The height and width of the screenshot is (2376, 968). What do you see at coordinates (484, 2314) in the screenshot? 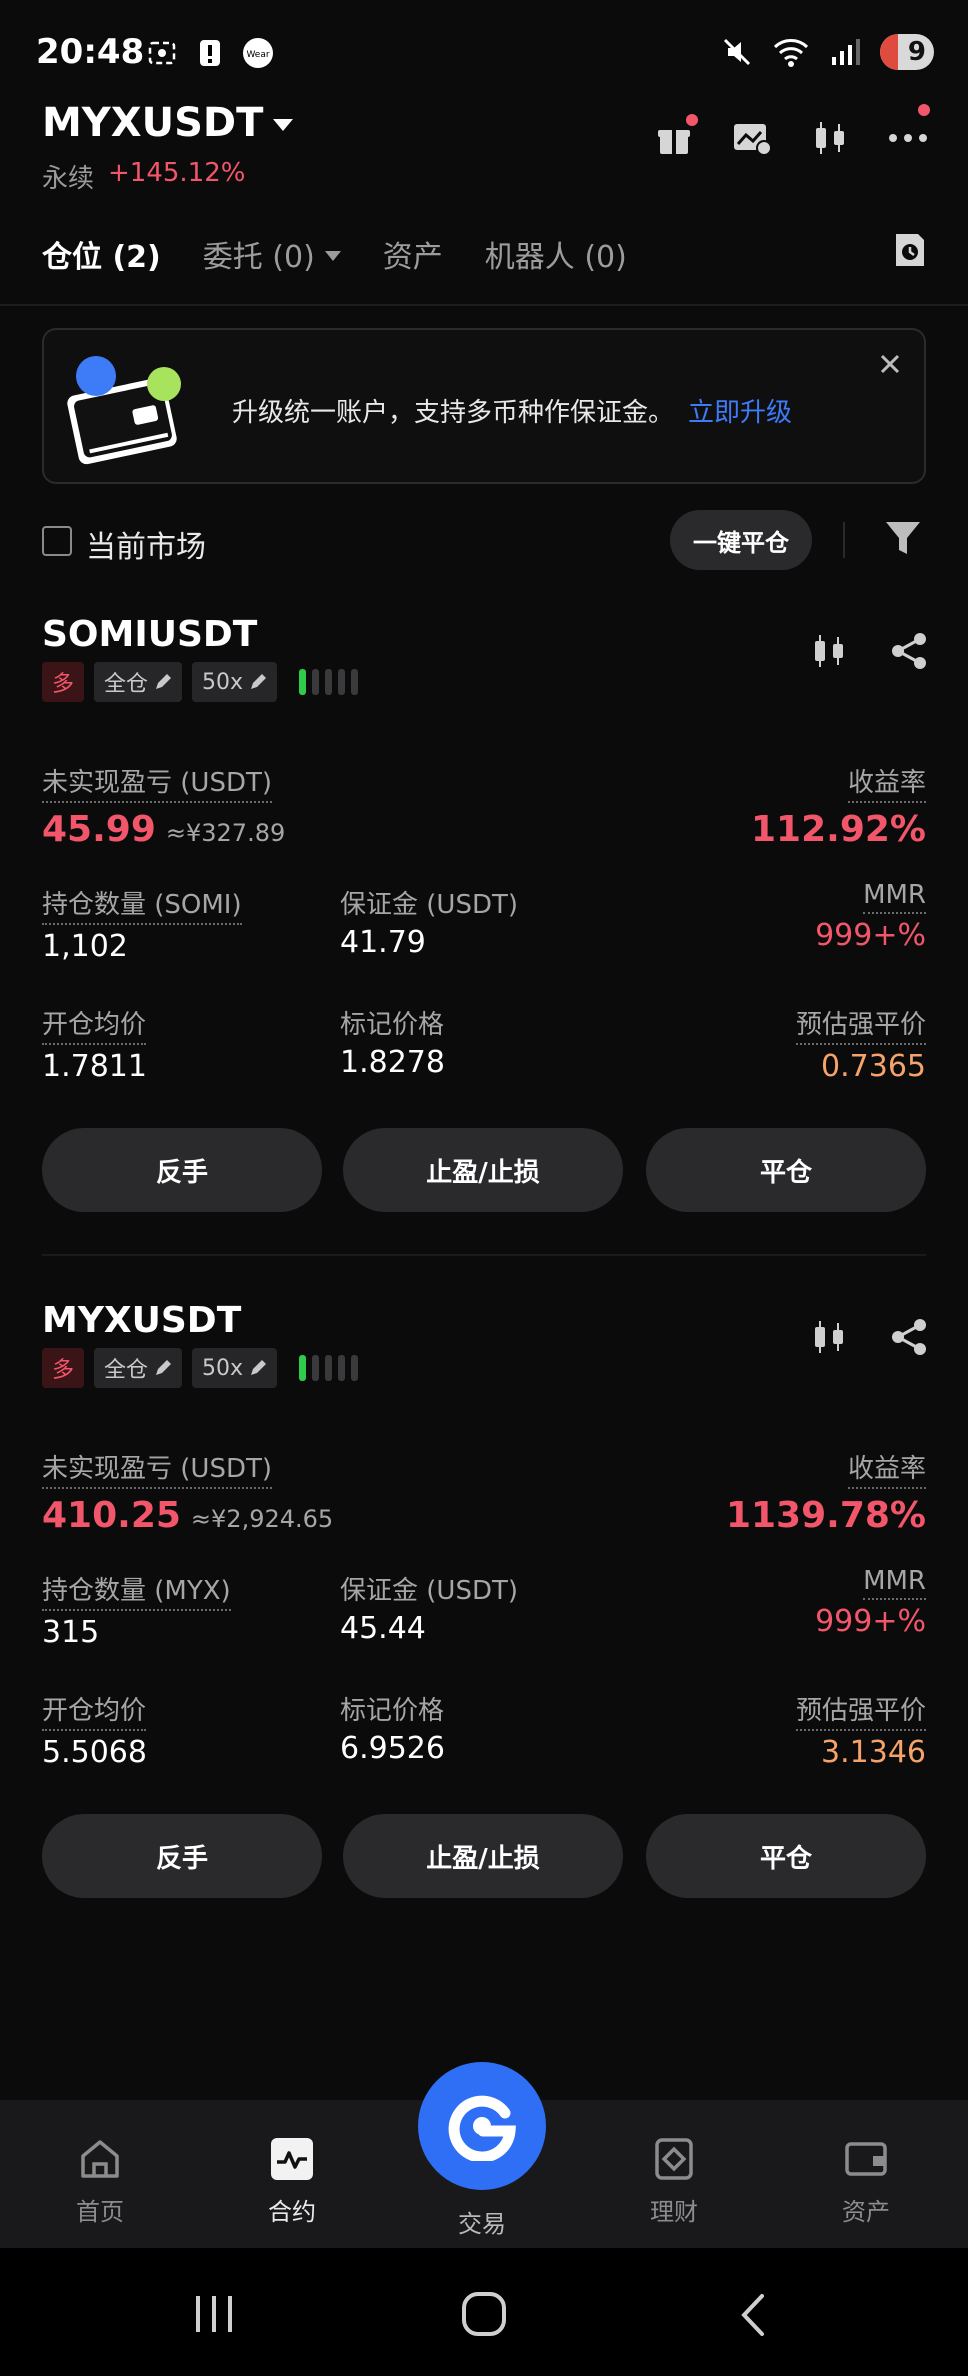
I see `home-button-icon` at bounding box center [484, 2314].